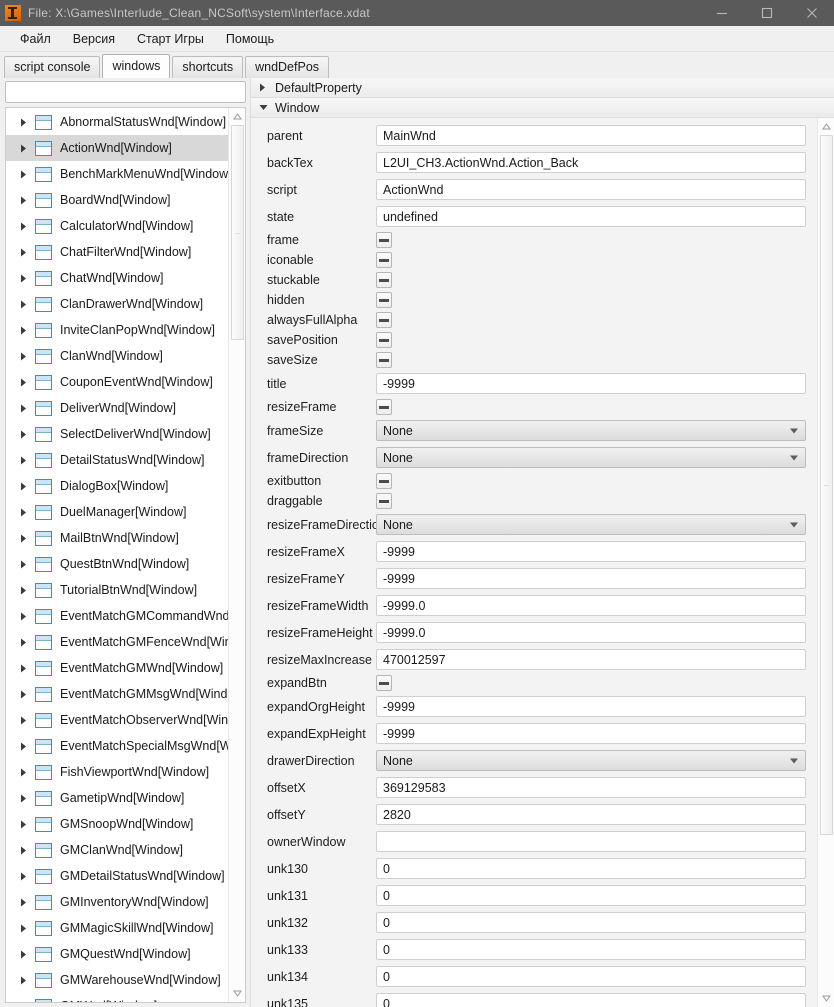 The image size is (834, 1007). What do you see at coordinates (117, 382) in the screenshot?
I see `tree-item: CouponEventWnd[Window]` at bounding box center [117, 382].